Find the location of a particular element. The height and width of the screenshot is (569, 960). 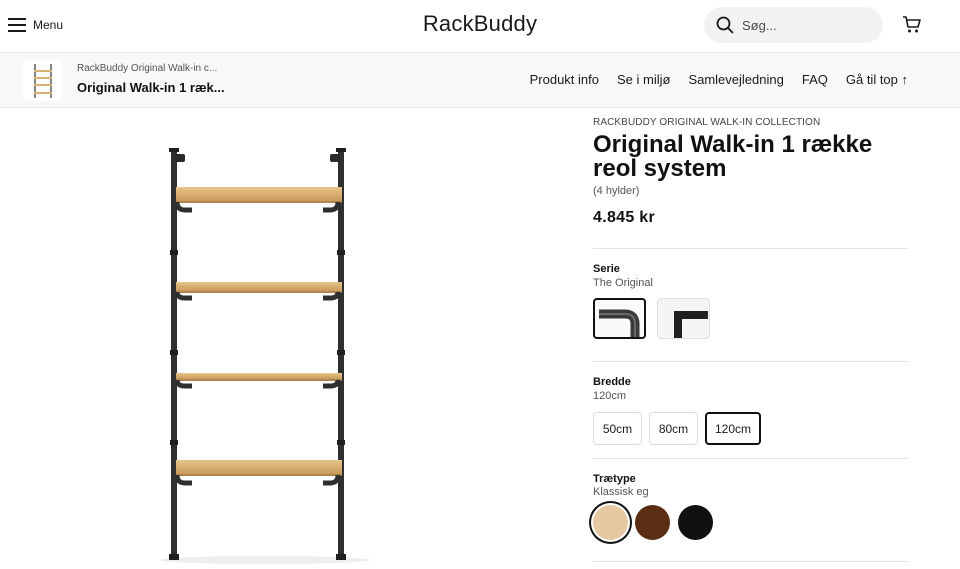

traetype-value: Klassisk eg is located at coordinates (621, 492).